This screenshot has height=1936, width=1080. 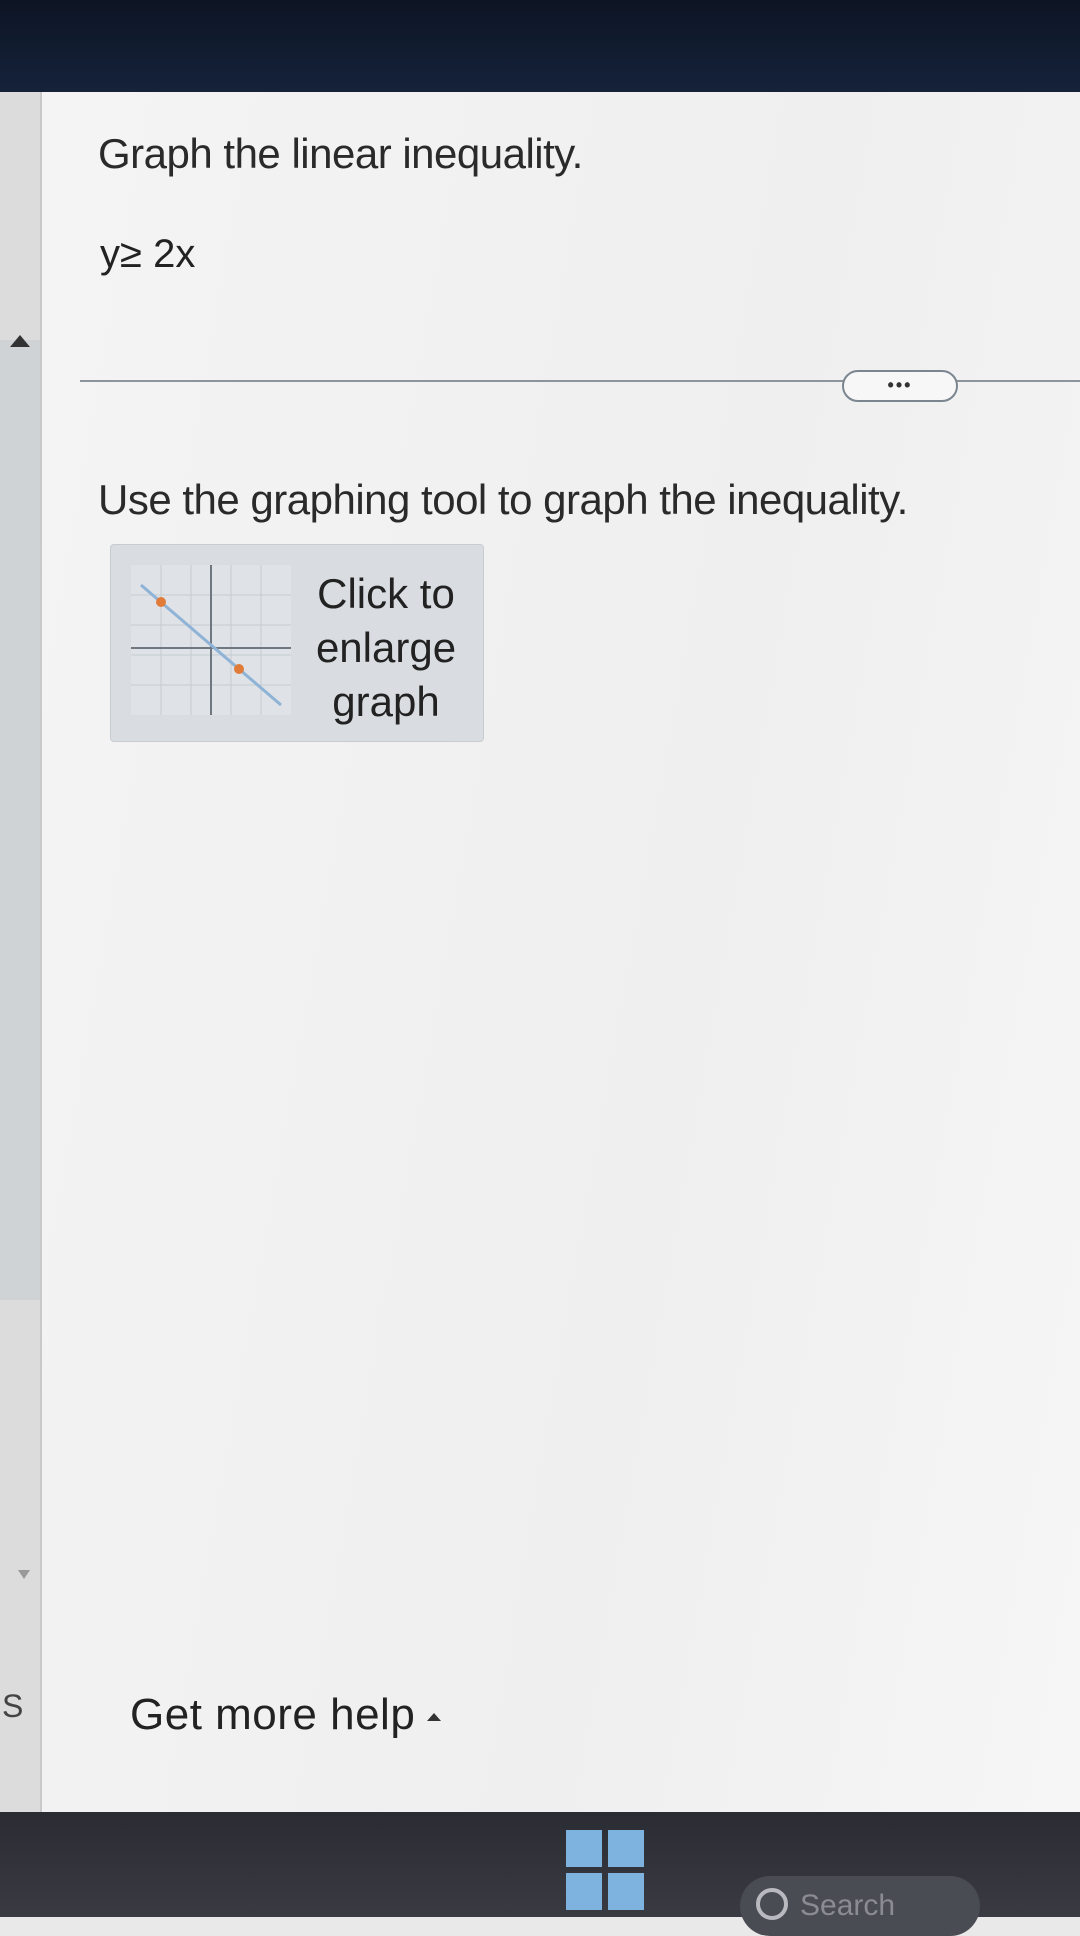 I want to click on question-title: Graph the linear inequality., so click(x=340, y=153).